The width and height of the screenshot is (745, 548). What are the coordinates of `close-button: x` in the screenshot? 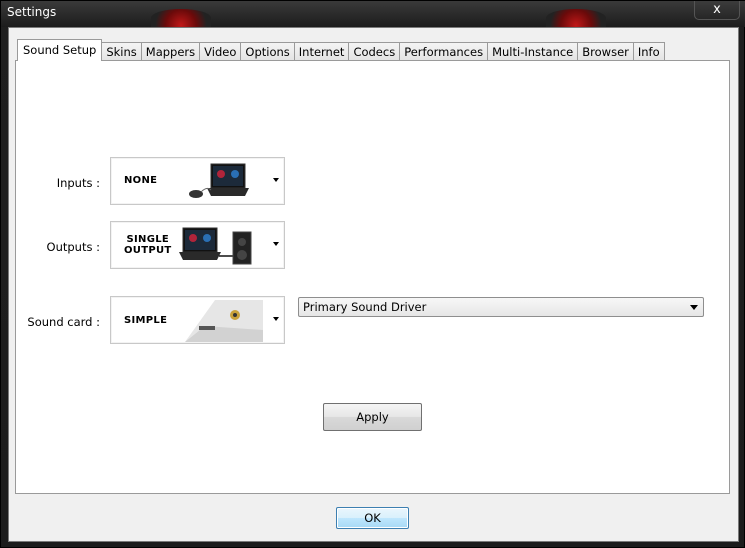 It's located at (717, 10).